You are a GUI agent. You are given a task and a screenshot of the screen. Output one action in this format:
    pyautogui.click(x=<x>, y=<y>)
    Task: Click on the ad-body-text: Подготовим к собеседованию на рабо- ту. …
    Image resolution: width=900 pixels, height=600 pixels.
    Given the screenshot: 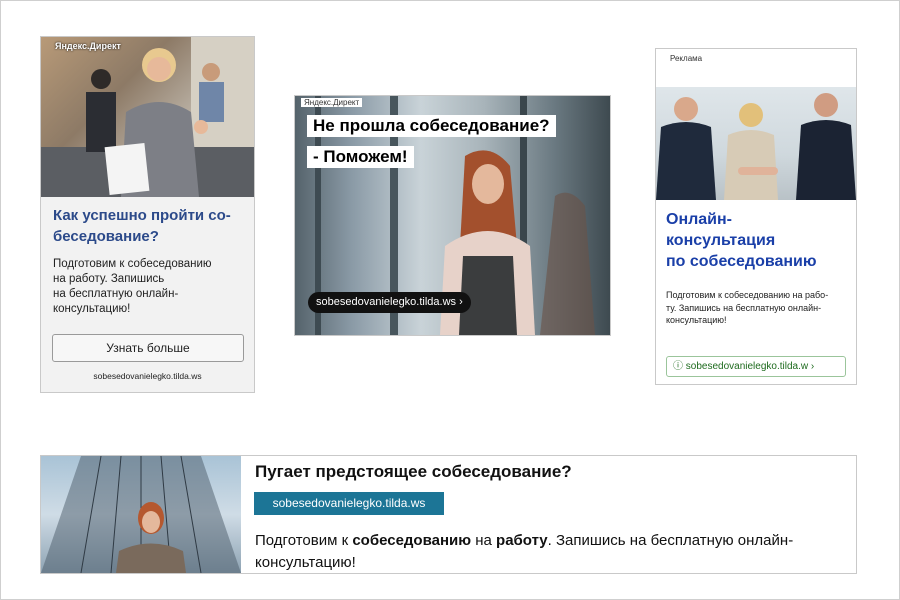 What is the action you would take?
    pyautogui.click(x=747, y=307)
    